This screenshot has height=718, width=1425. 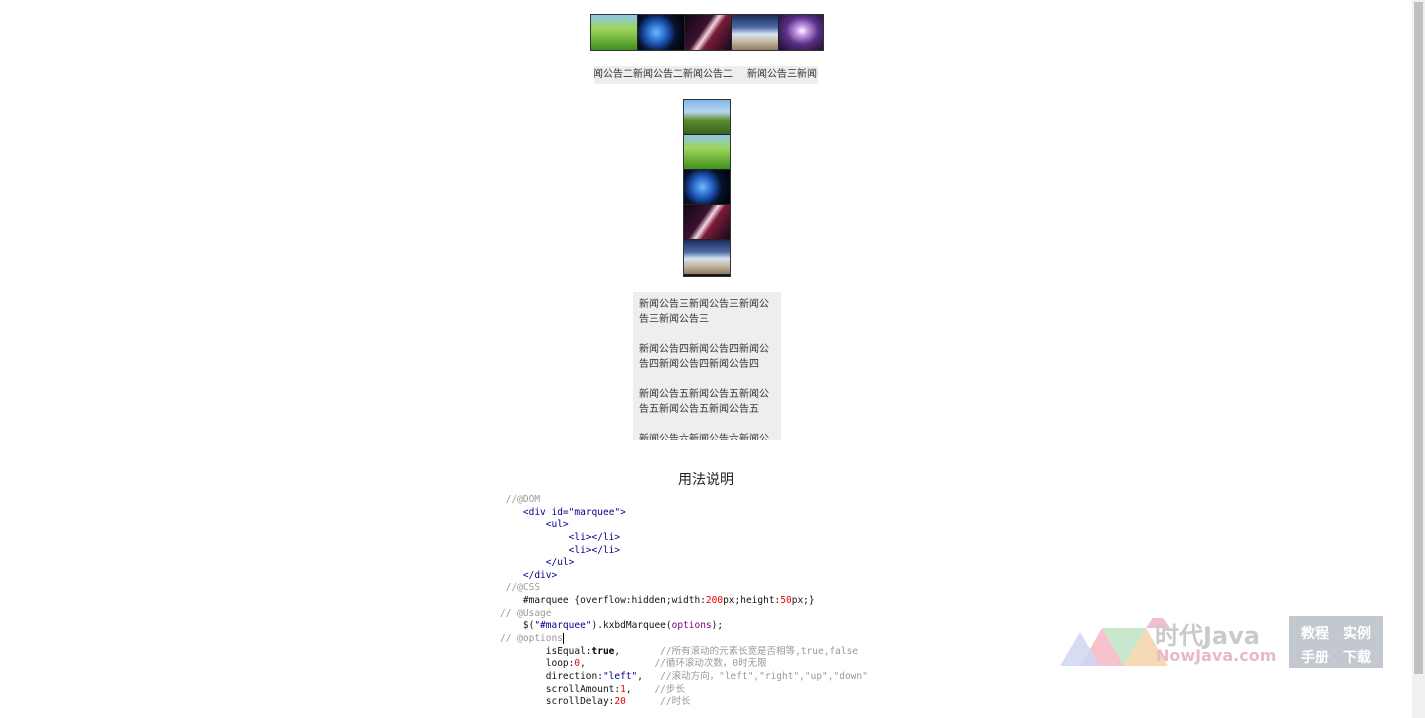 I want to click on horizontal-text-marquee: 新闻公告二新闻公告二新闻公告二 新闻公告三新闻公告三, so click(x=706, y=75).